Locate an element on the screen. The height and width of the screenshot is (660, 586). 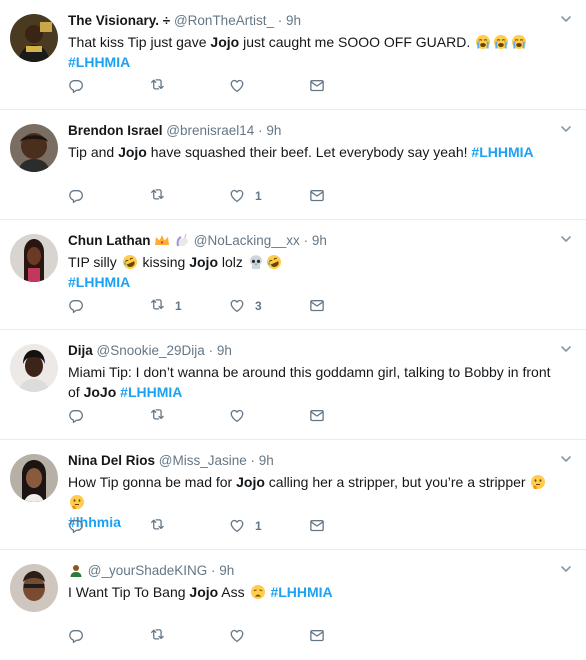
username: @_yourShadeKING is located at coordinates (148, 570).